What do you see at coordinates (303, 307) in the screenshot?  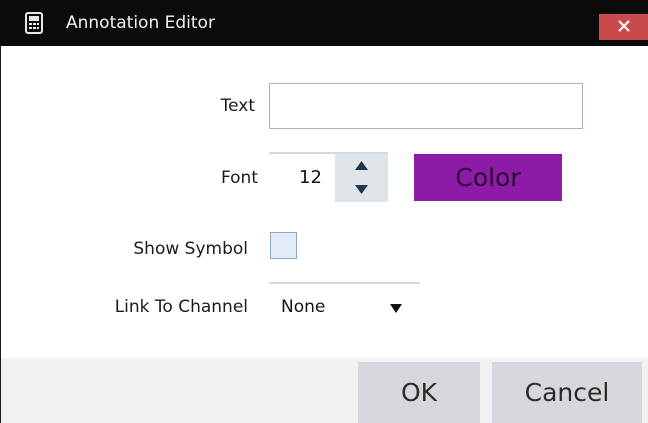 I see `link-to-channel-value: None` at bounding box center [303, 307].